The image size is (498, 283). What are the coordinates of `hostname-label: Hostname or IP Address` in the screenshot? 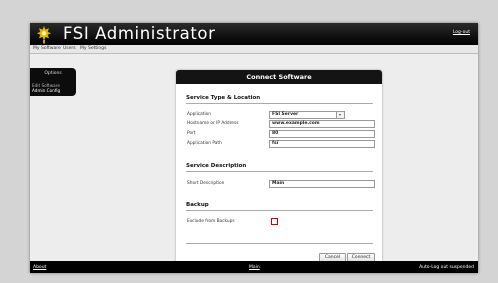 It's located at (213, 123).